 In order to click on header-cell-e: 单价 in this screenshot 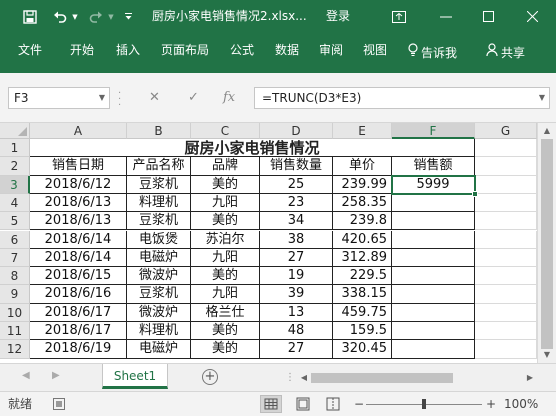, I will do `click(362, 166)`.